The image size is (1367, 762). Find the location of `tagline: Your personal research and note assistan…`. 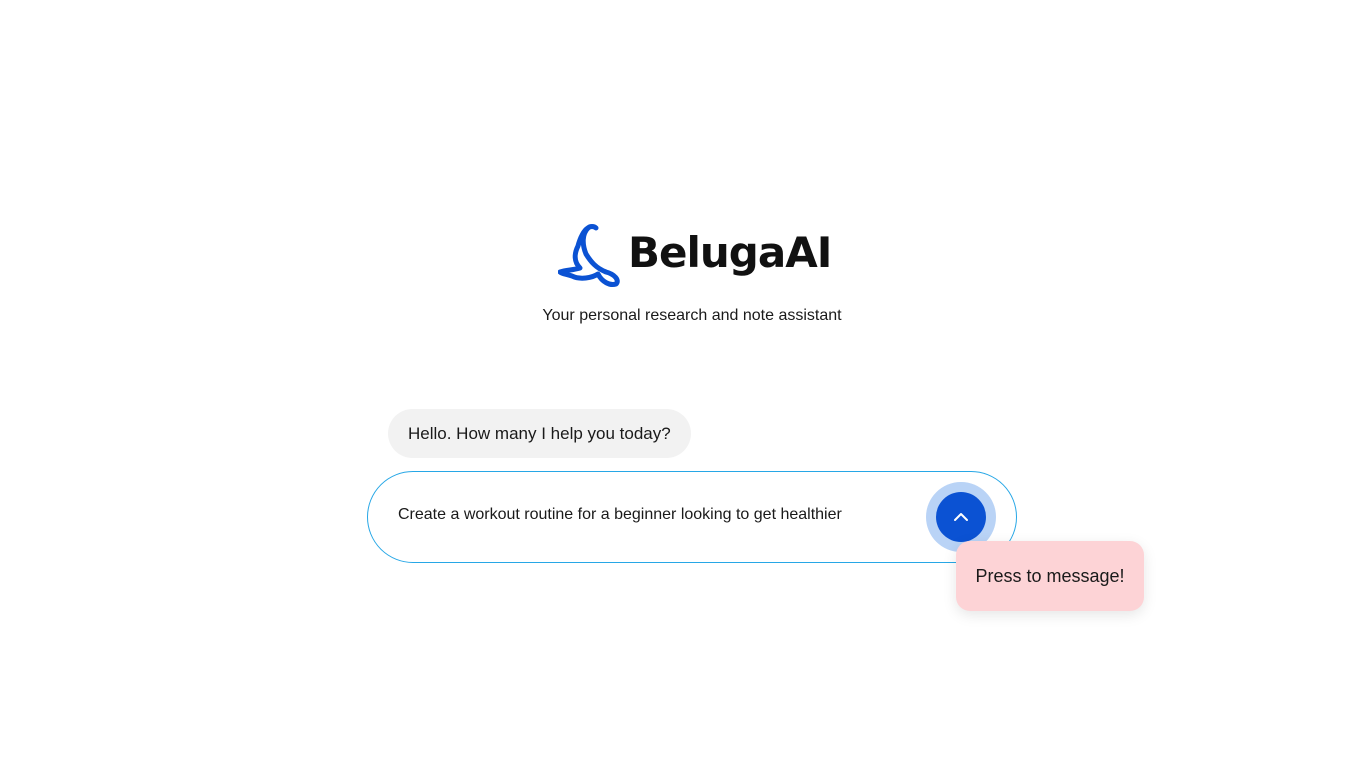

tagline: Your personal research and note assistan… is located at coordinates (692, 315).